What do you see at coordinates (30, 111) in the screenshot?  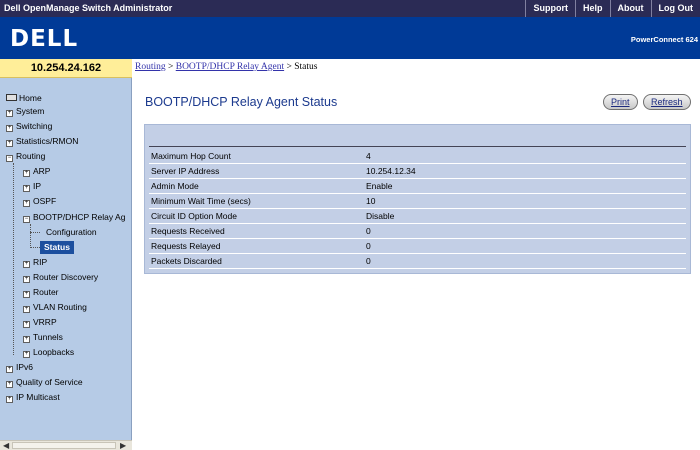 I see `nav-label: System` at bounding box center [30, 111].